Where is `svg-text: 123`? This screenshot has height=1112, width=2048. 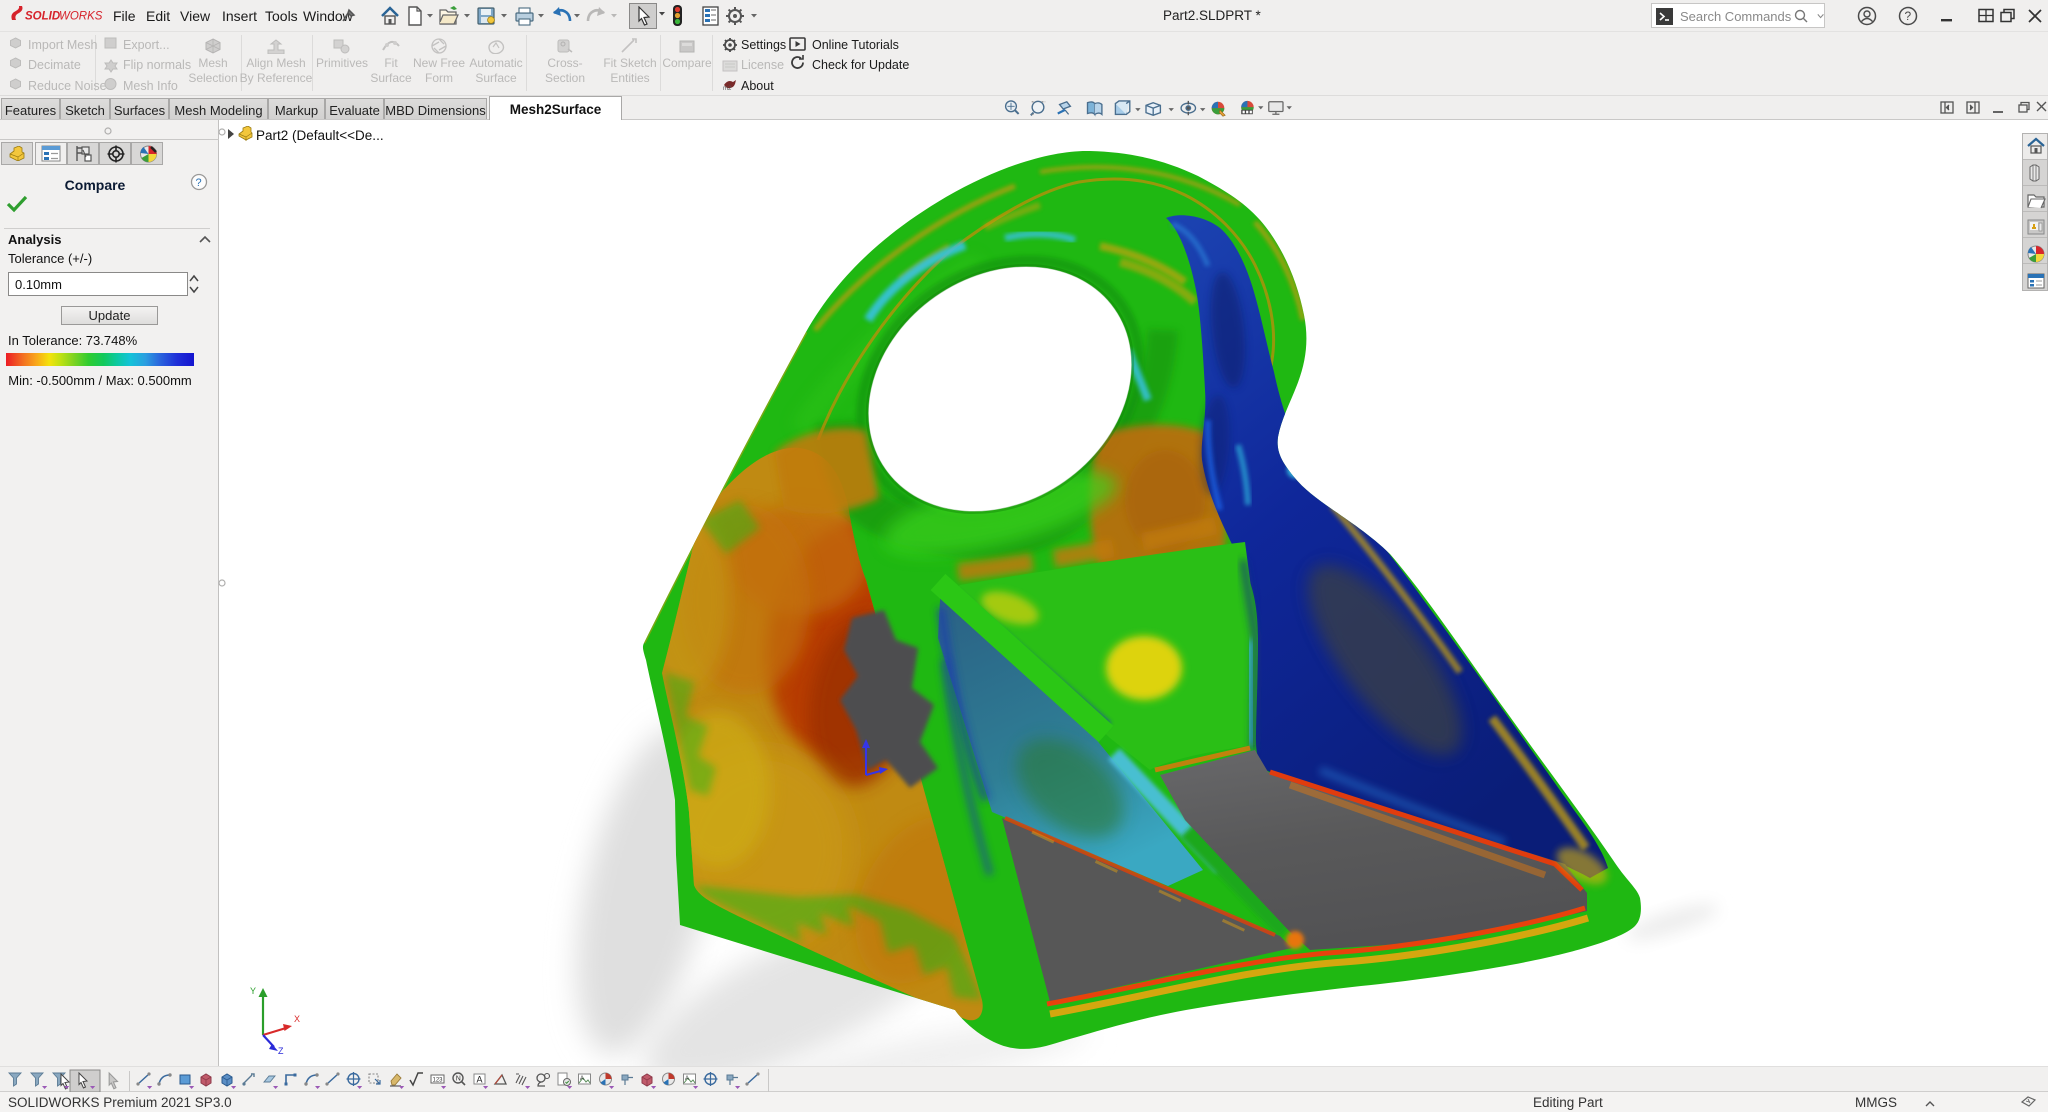 svg-text: 123 is located at coordinates (438, 1081).